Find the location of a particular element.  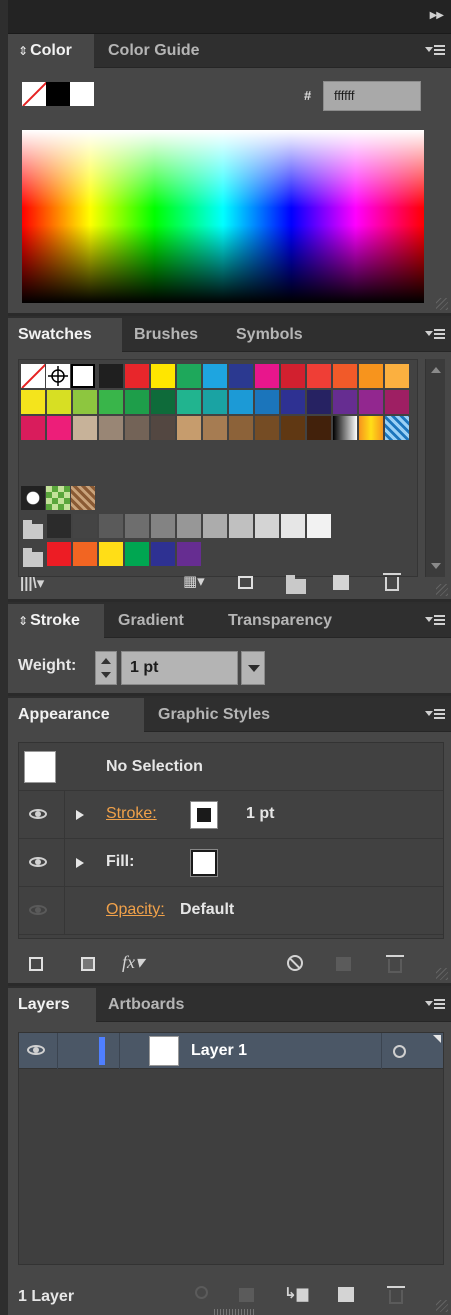

new-color-group-icon is located at coordinates (296, 584).